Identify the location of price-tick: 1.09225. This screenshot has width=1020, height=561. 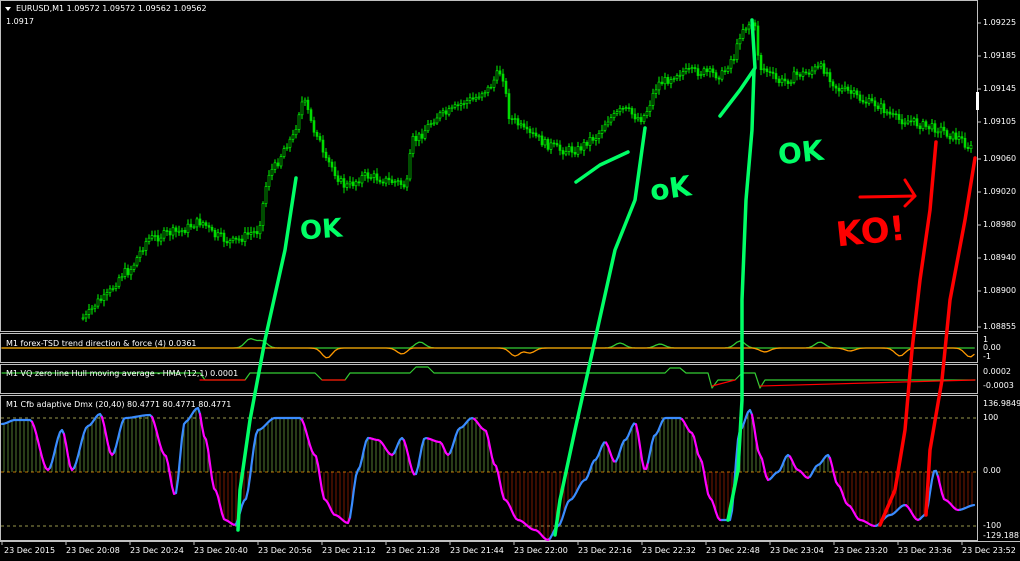
(1000, 22).